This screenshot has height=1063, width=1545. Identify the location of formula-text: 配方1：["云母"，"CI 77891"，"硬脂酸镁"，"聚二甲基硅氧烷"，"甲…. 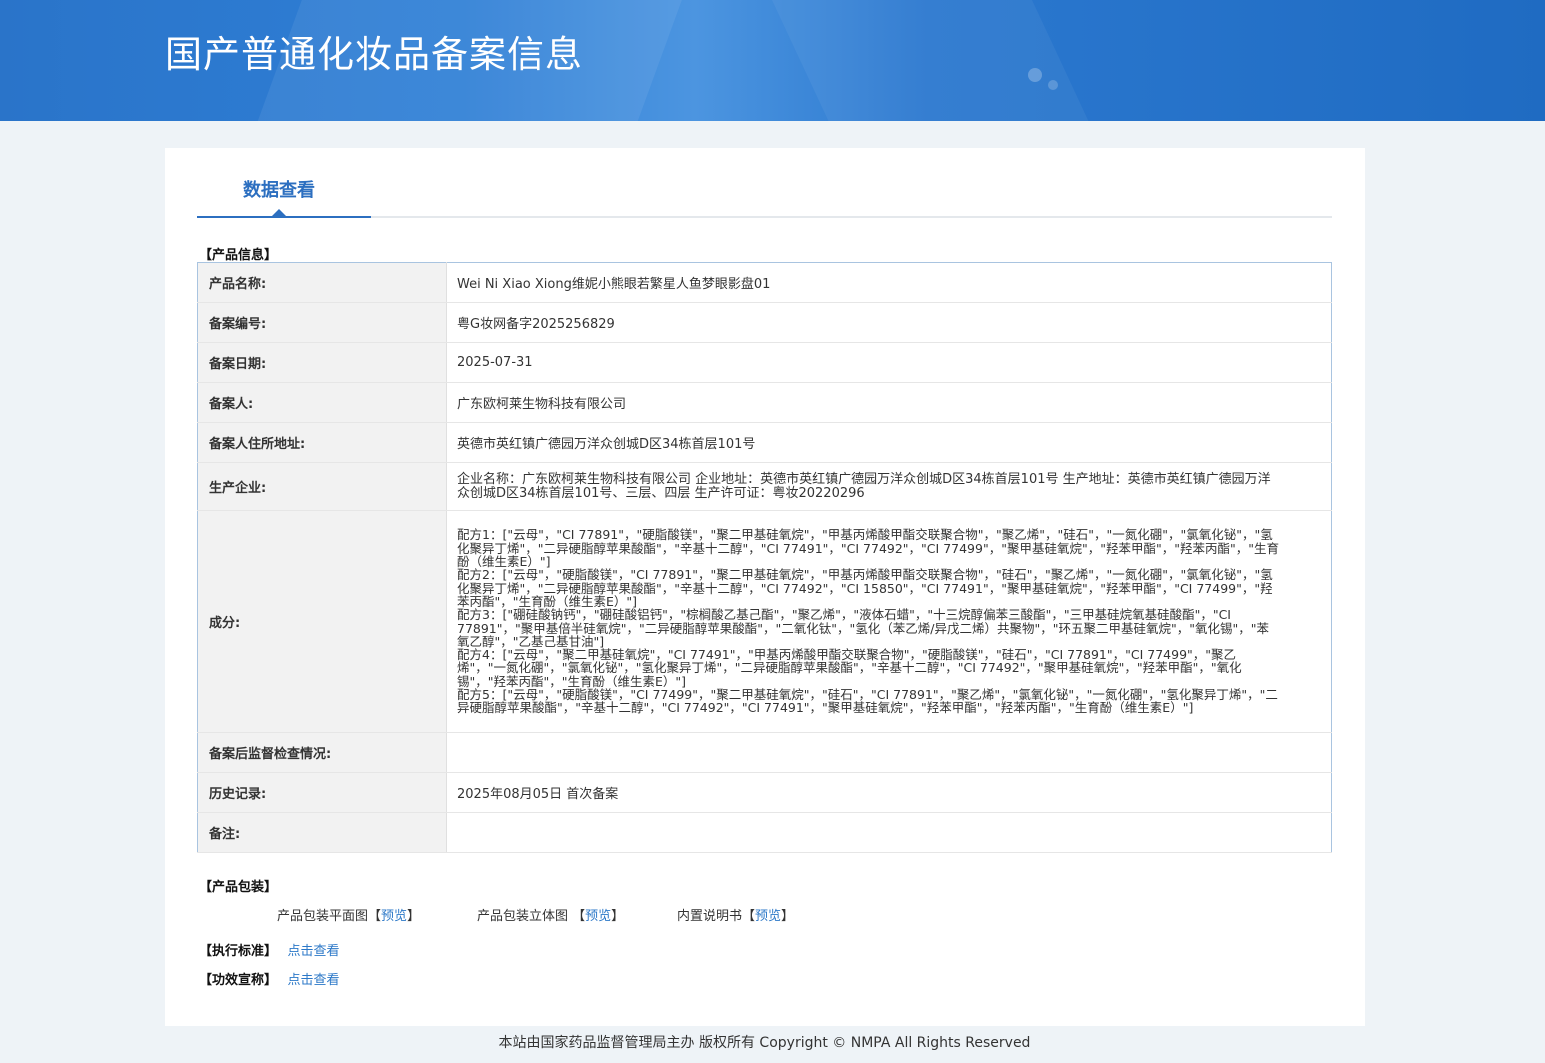
(868, 548).